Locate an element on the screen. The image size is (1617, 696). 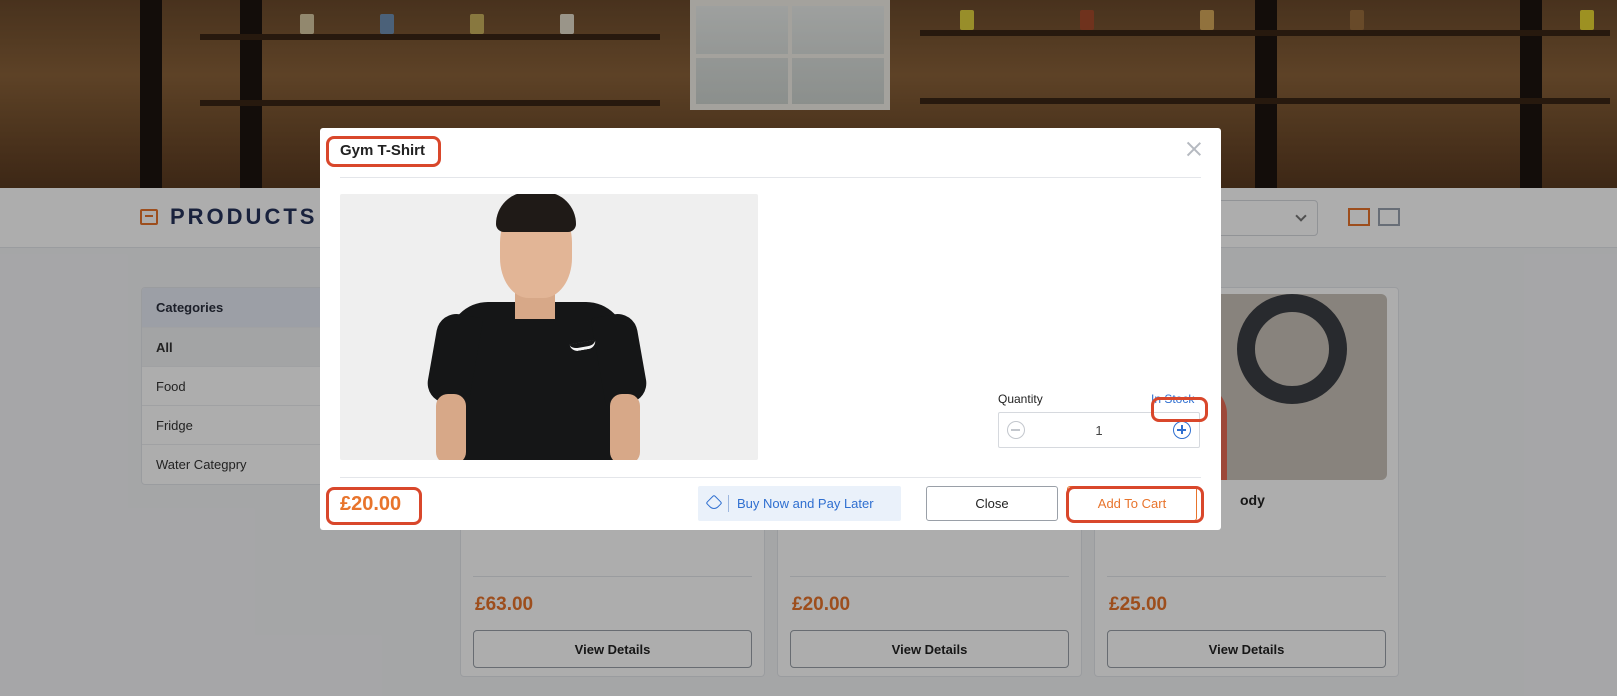
model-hair is located at coordinates (536, 213).